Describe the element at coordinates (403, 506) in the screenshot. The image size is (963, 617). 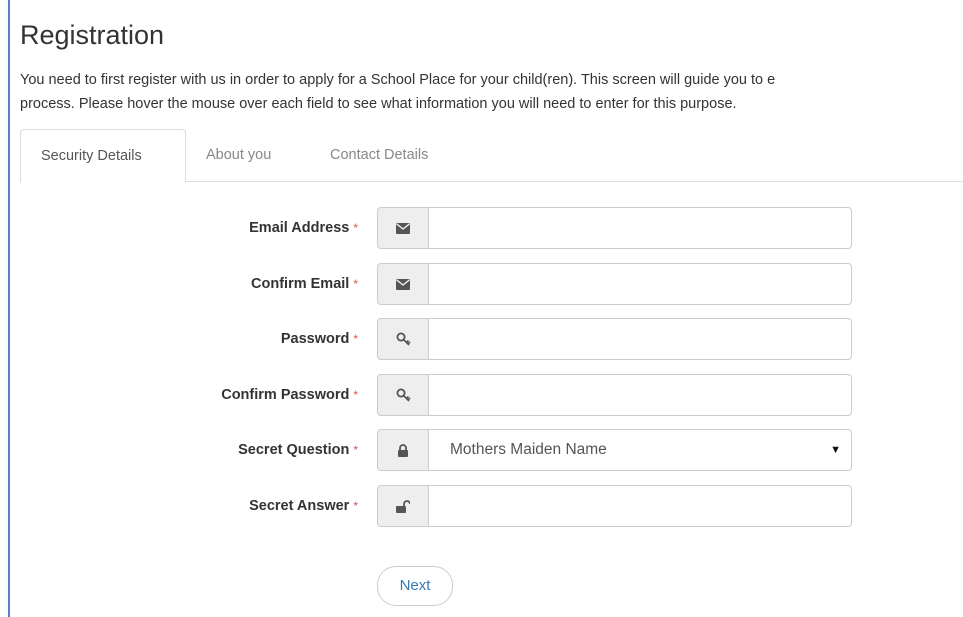
I see `unlock-icon` at that location.